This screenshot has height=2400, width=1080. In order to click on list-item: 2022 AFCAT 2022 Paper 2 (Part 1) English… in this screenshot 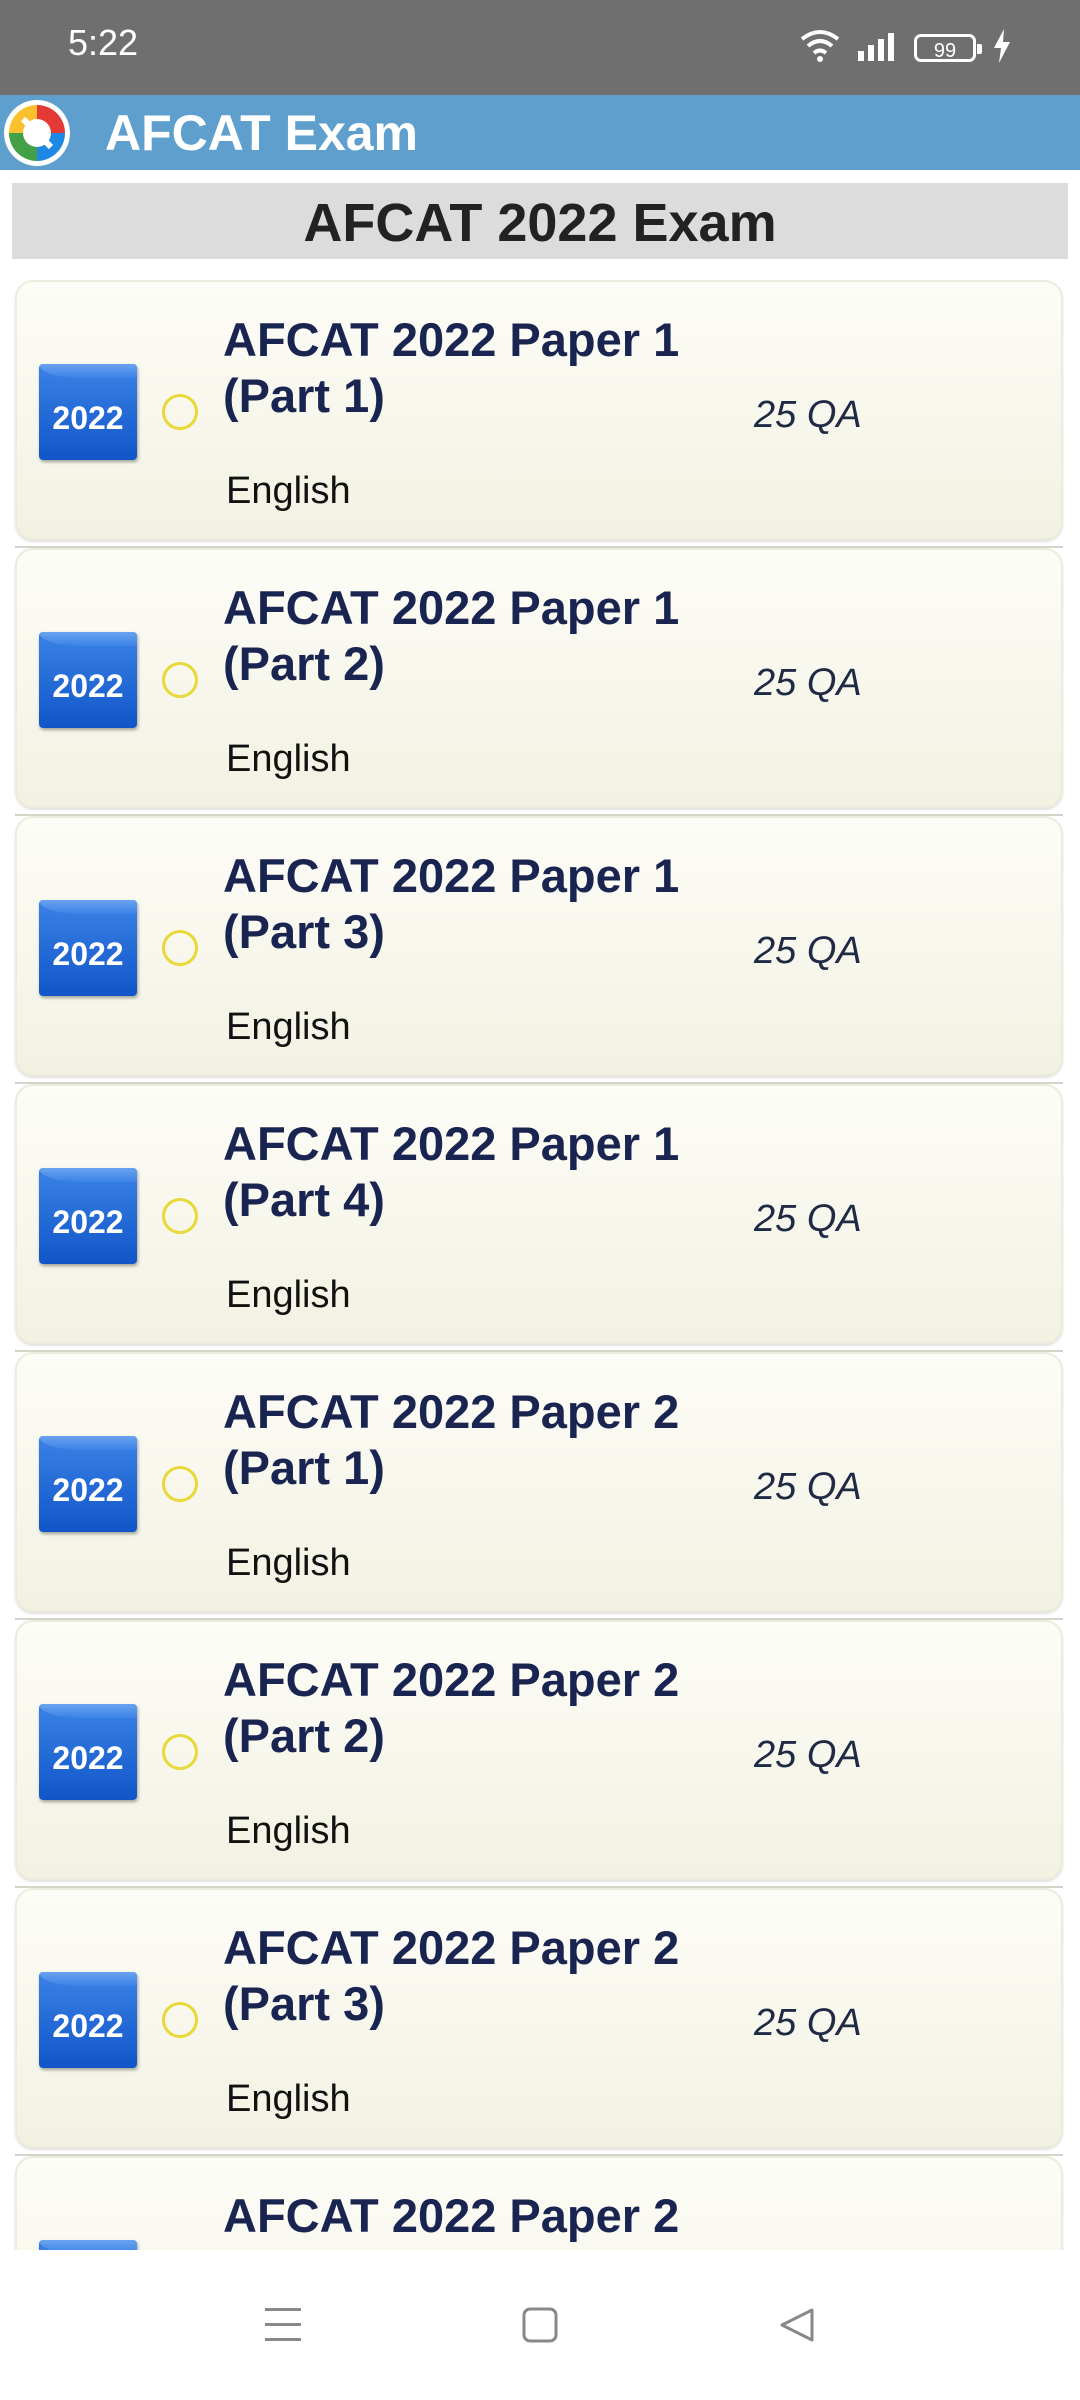, I will do `click(539, 1482)`.